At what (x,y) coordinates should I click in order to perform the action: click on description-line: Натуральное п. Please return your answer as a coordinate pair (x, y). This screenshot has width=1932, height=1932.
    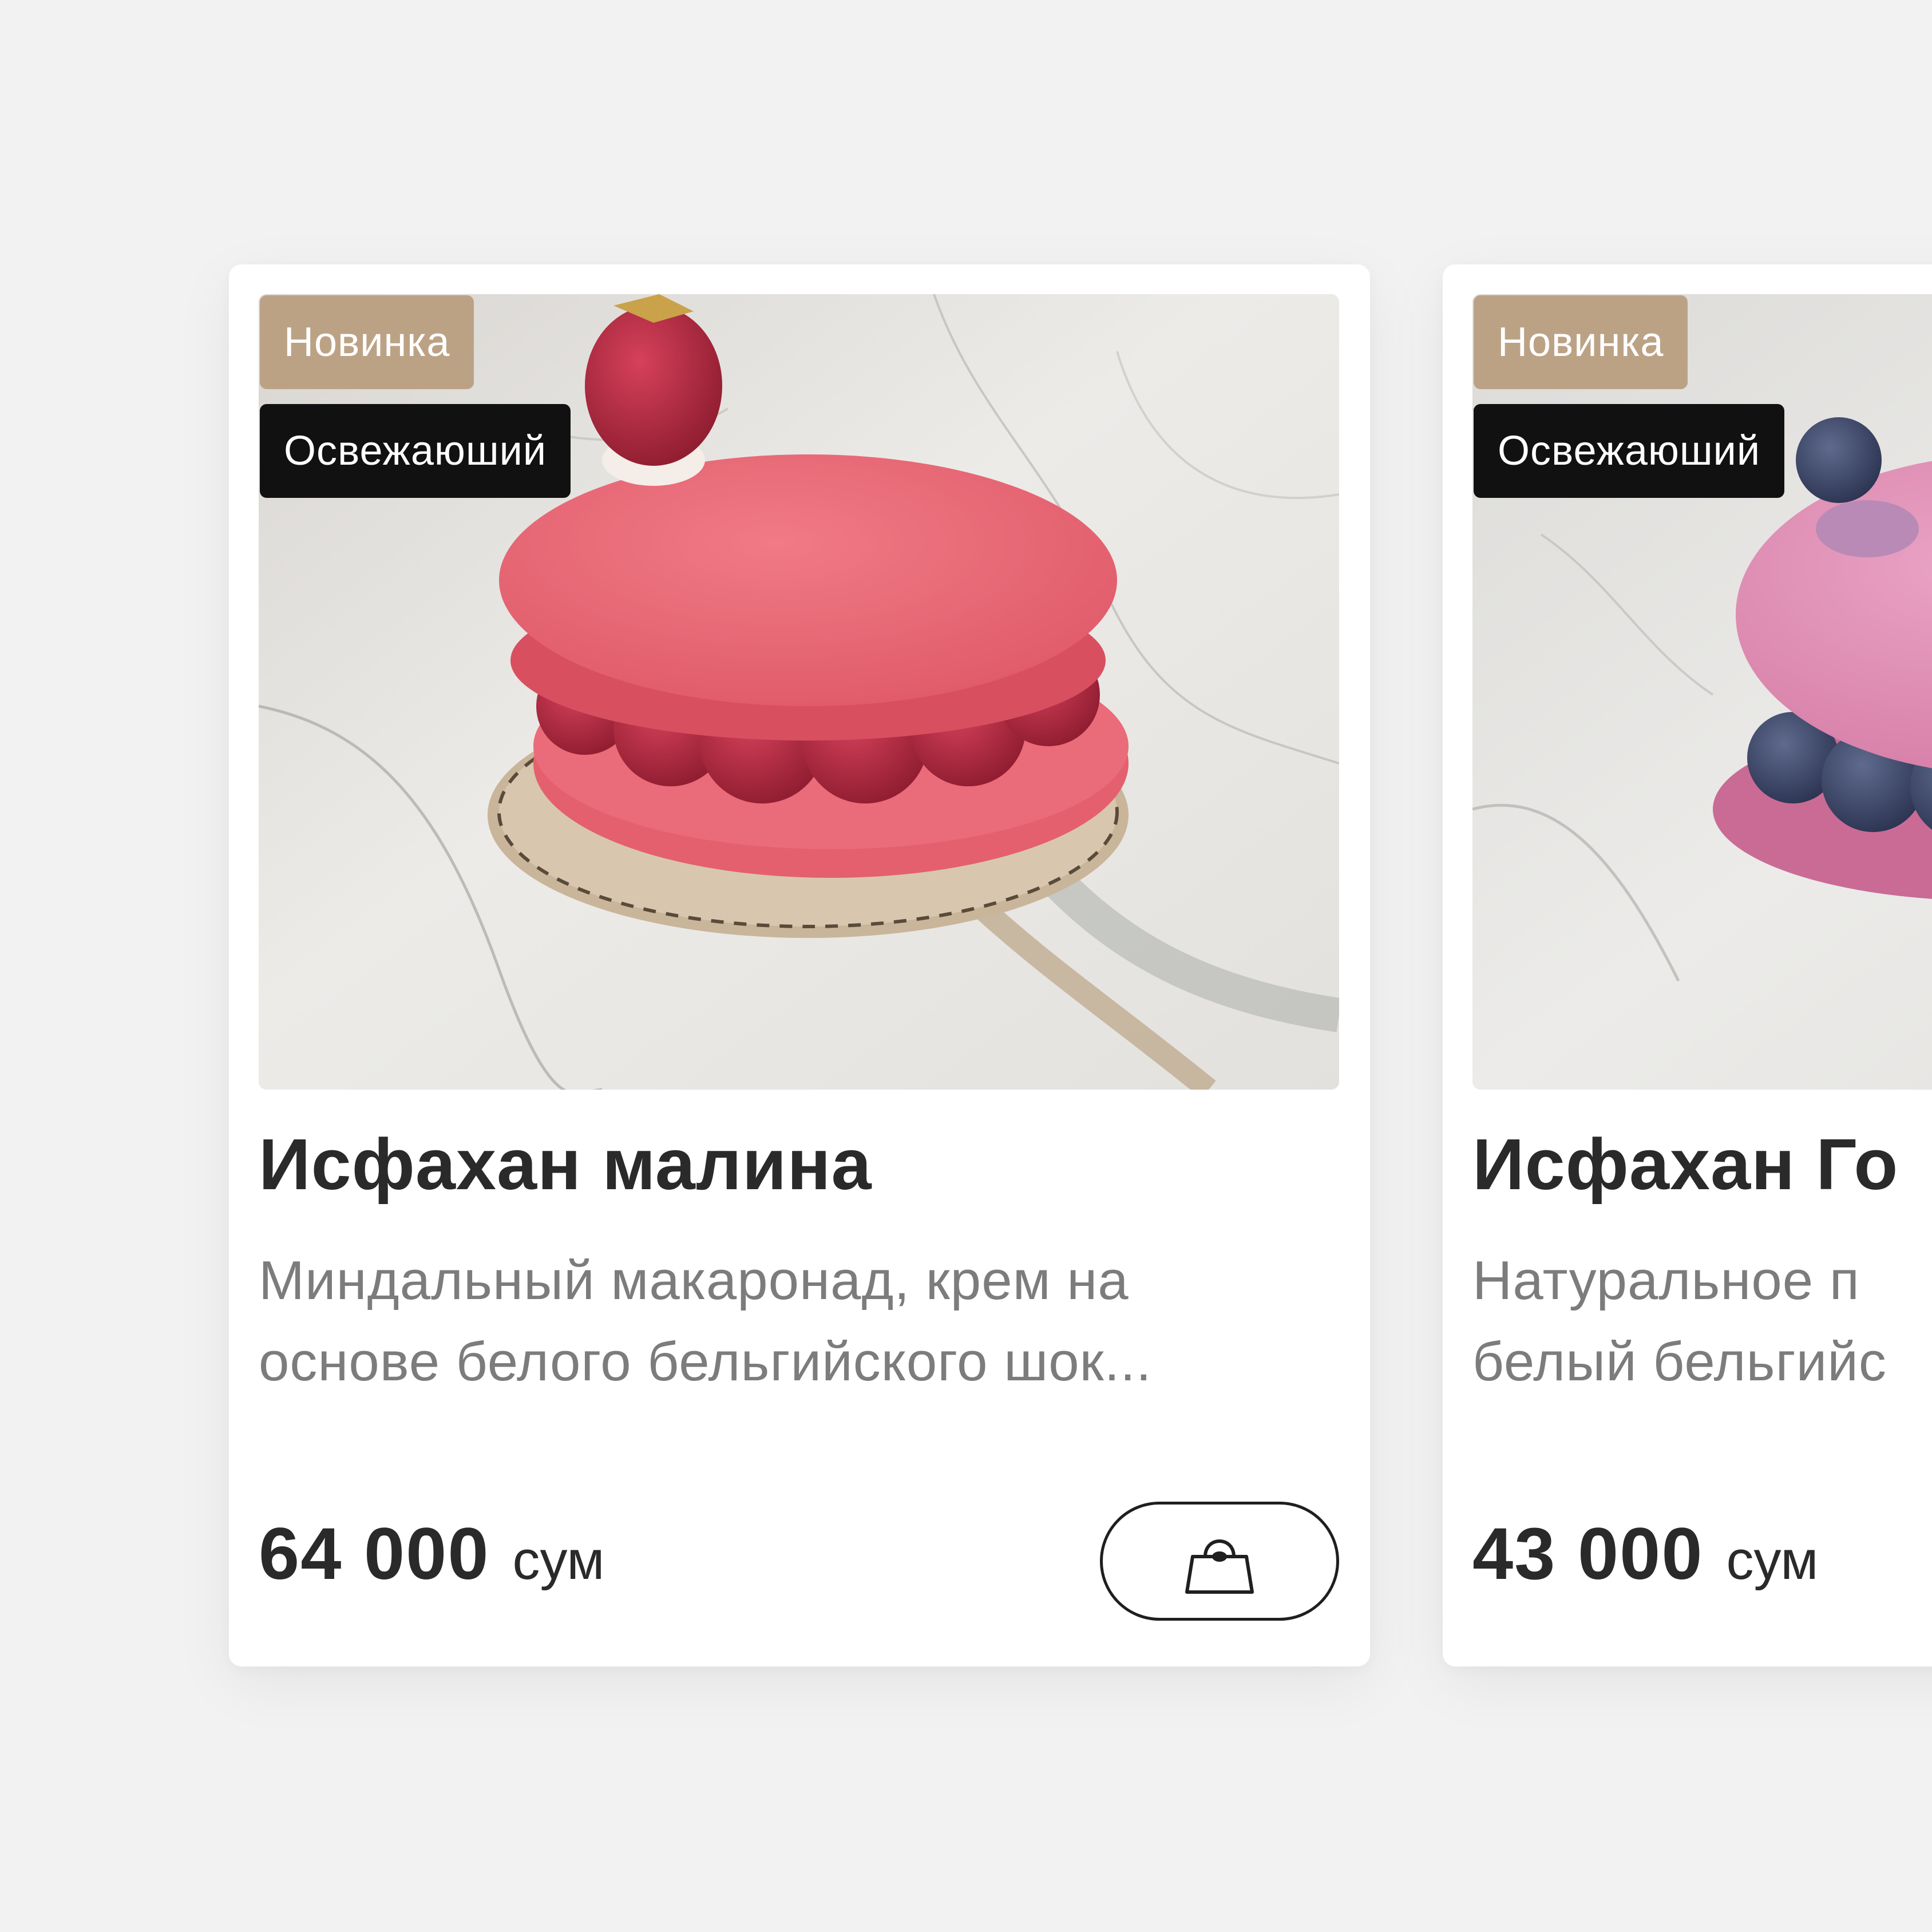
    Looking at the image, I should click on (1666, 1280).